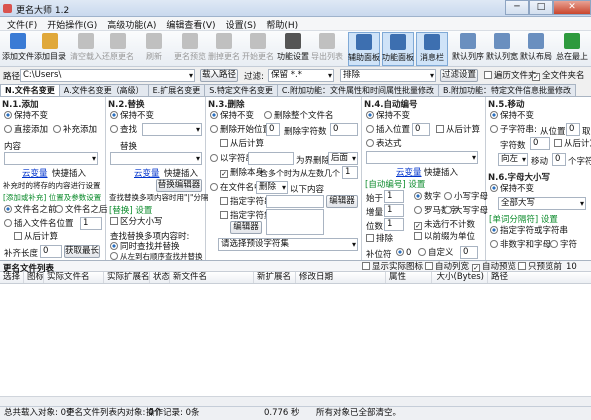 This screenshot has width=591, height=420. Describe the element at coordinates (75, 130) in the screenshot. I see `pad-add-radio: 补充添加` at that location.